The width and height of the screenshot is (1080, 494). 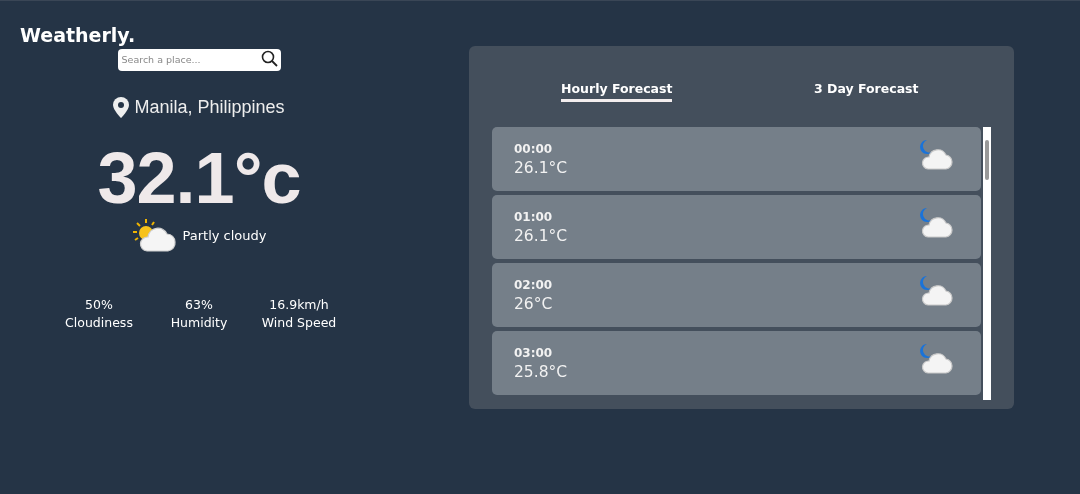 I want to click on location-name: Manila, Philippines, so click(x=209, y=107).